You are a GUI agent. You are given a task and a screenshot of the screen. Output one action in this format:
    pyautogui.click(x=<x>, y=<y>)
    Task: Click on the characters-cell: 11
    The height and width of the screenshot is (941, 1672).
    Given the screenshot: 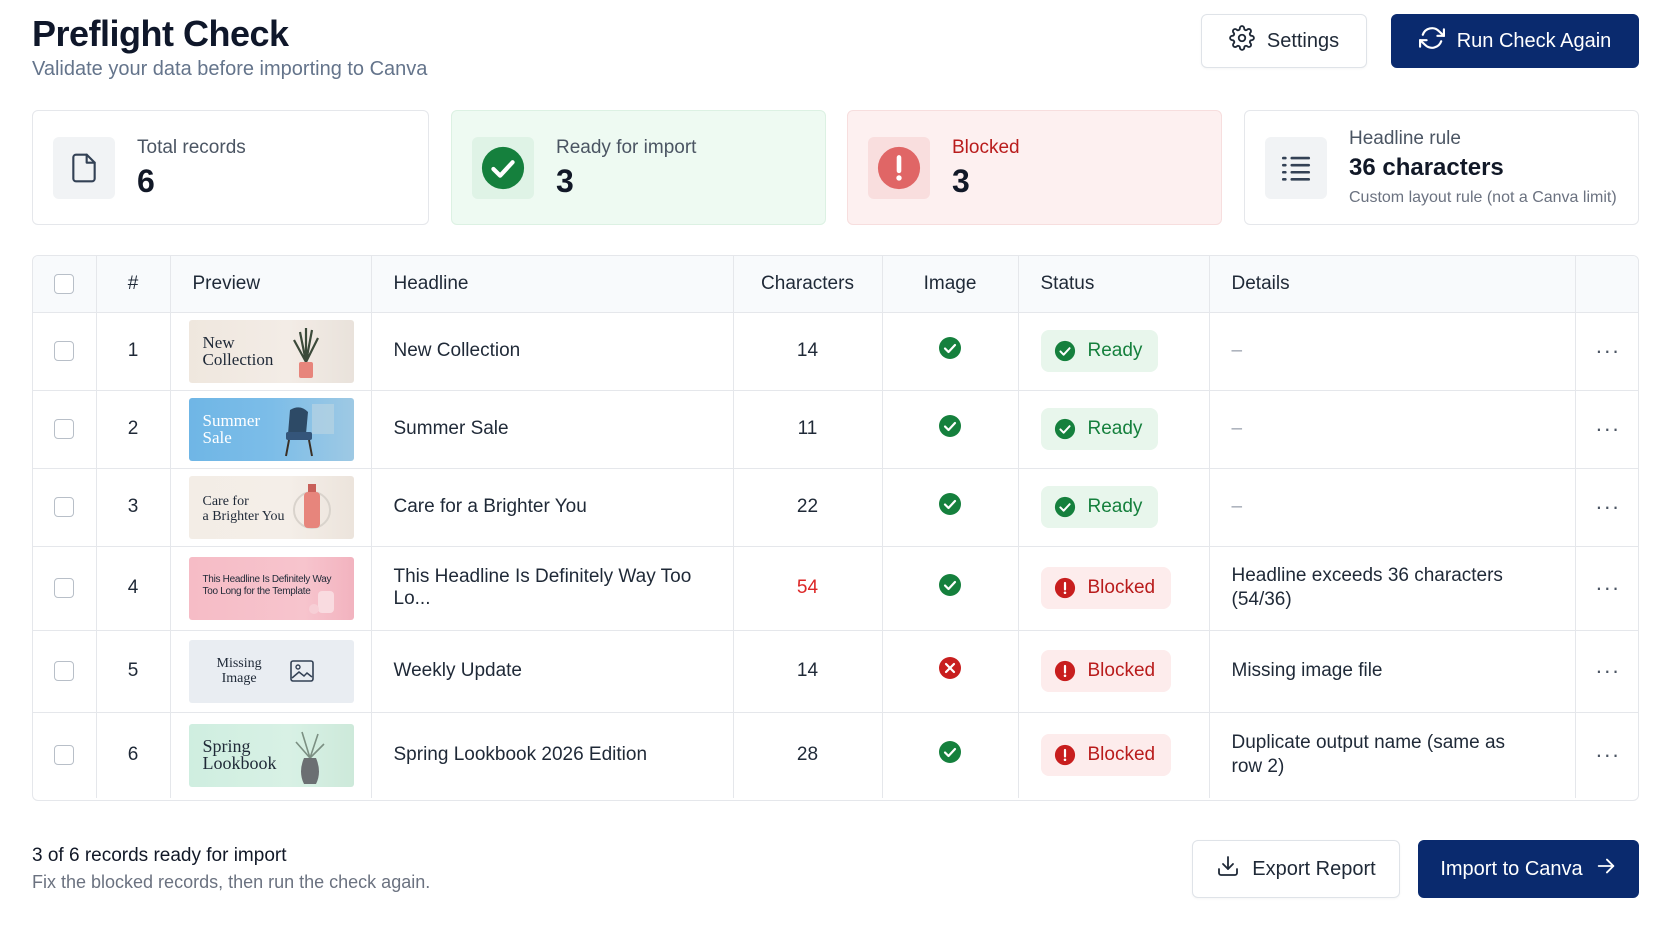 What is the action you would take?
    pyautogui.click(x=808, y=429)
    